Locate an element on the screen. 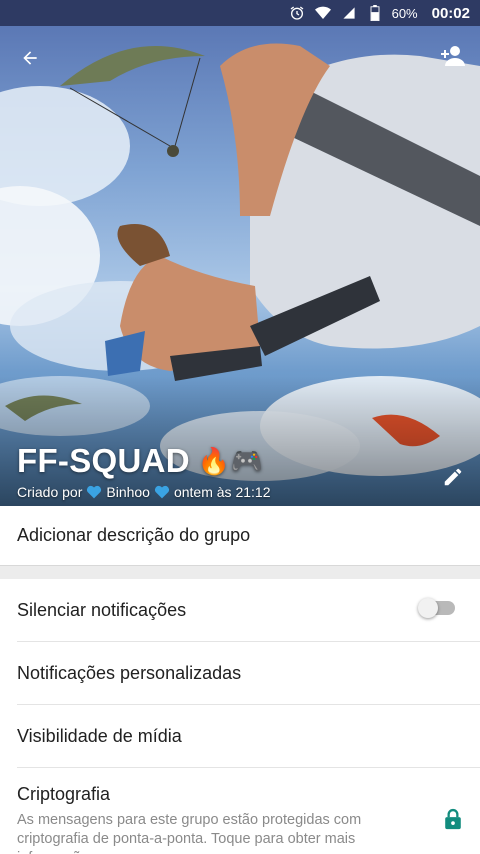 The image size is (480, 854). group-name: FF-SQUAD 🔥🎮 is located at coordinates (140, 461).